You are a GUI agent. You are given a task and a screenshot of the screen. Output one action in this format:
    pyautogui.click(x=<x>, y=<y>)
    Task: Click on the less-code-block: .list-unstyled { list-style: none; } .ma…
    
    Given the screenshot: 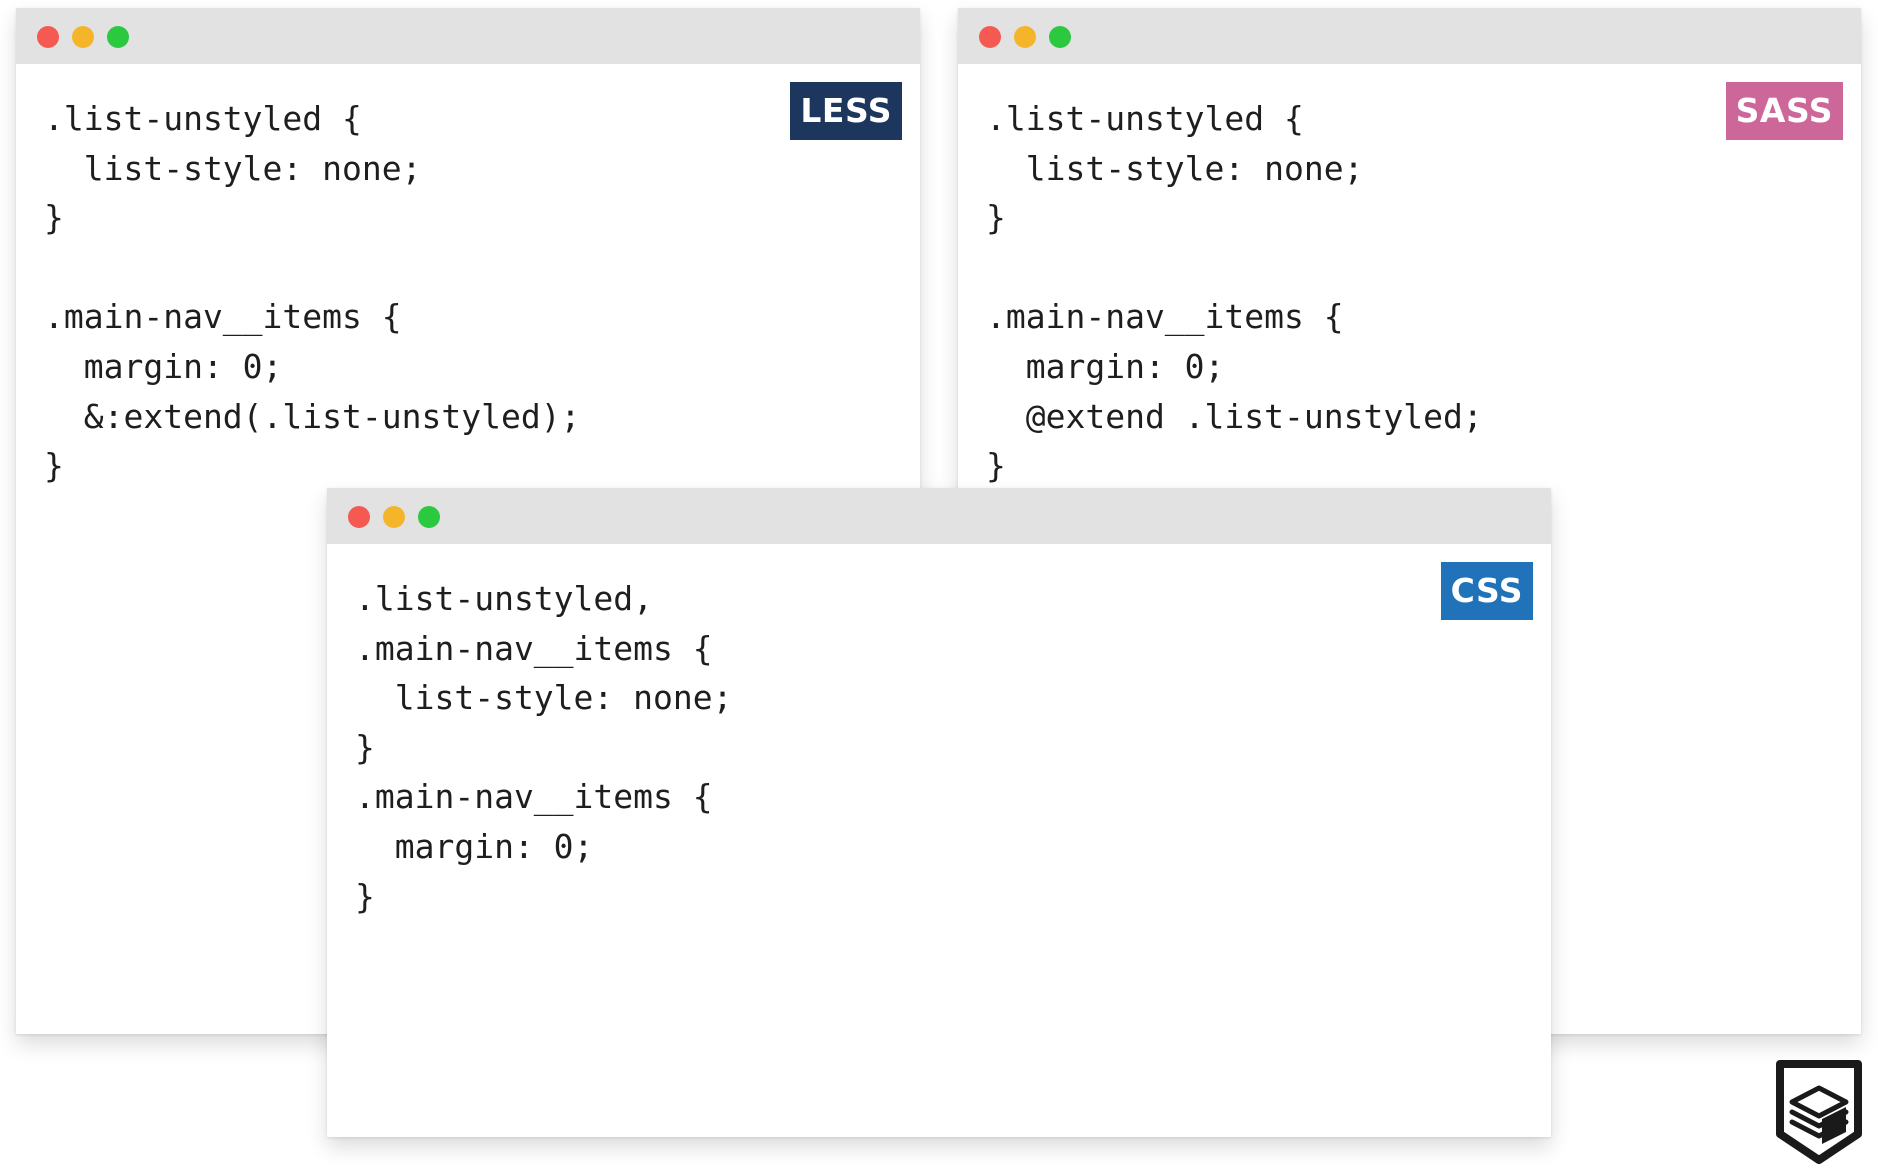 What is the action you would take?
    pyautogui.click(x=312, y=292)
    